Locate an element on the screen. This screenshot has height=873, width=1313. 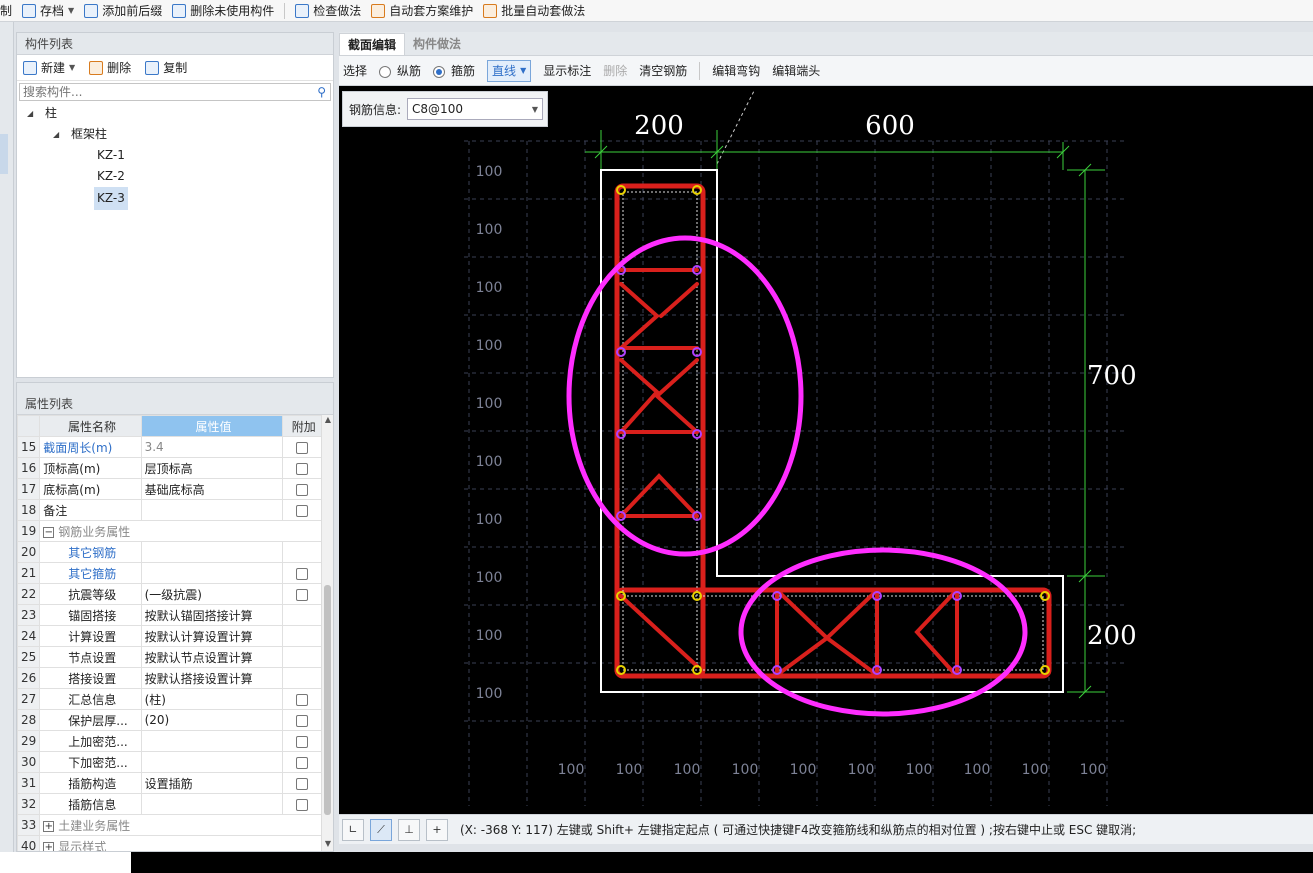
property-value: 按默认节点设置计算 is located at coordinates (212, 657).